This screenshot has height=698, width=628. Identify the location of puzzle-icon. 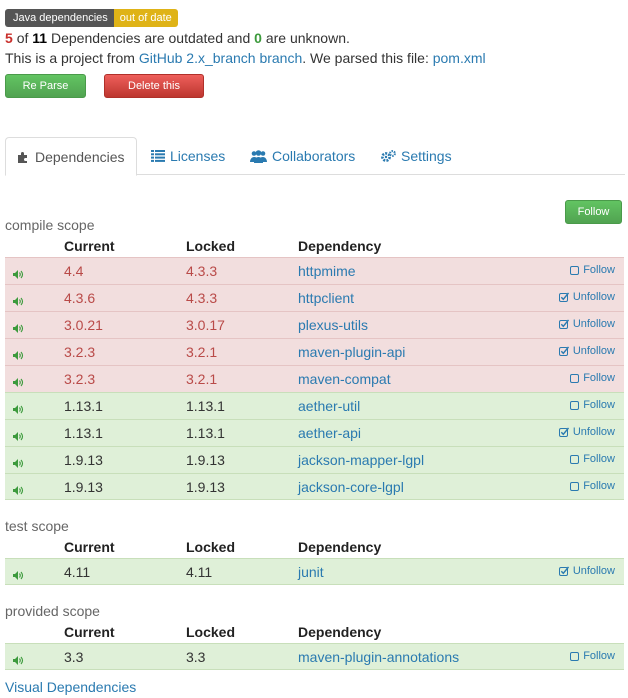
(23, 156).